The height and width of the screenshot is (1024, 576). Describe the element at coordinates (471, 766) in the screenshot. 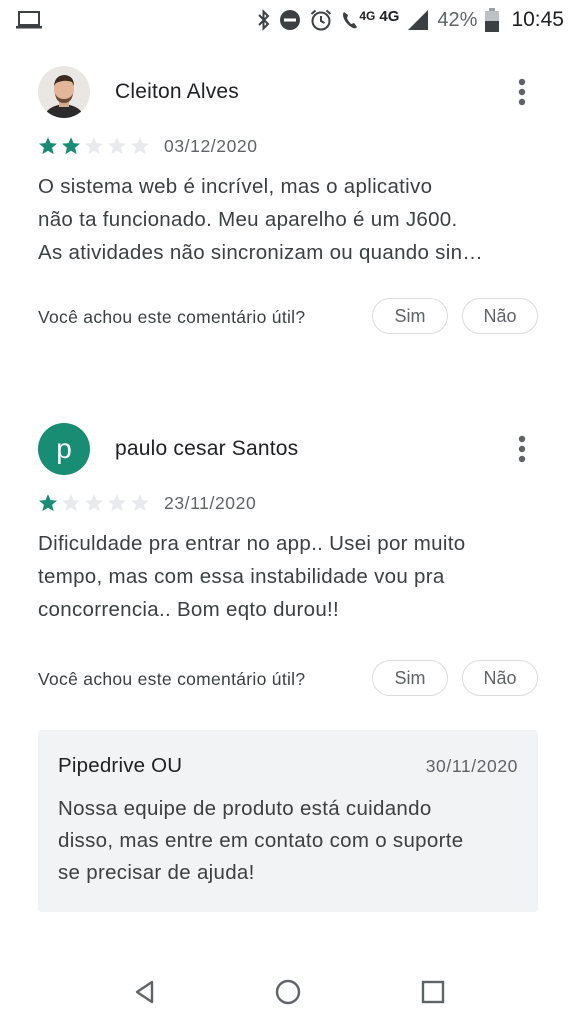

I see `reply-date: 30/11/2020` at that location.